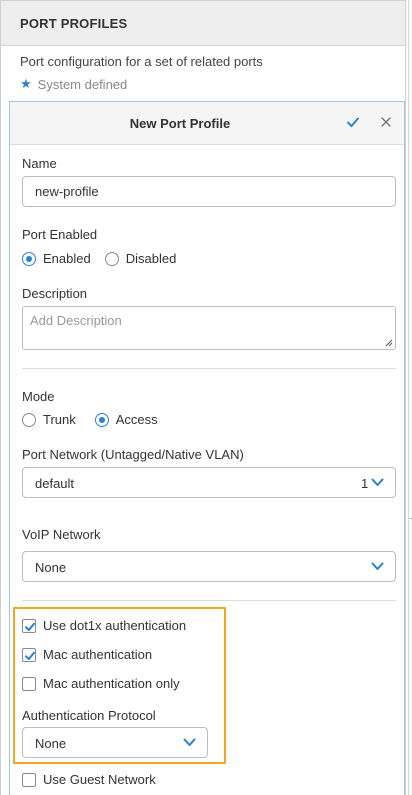 Image resolution: width=412 pixels, height=795 pixels. What do you see at coordinates (408, 397) in the screenshot?
I see `scrollbar-track` at bounding box center [408, 397].